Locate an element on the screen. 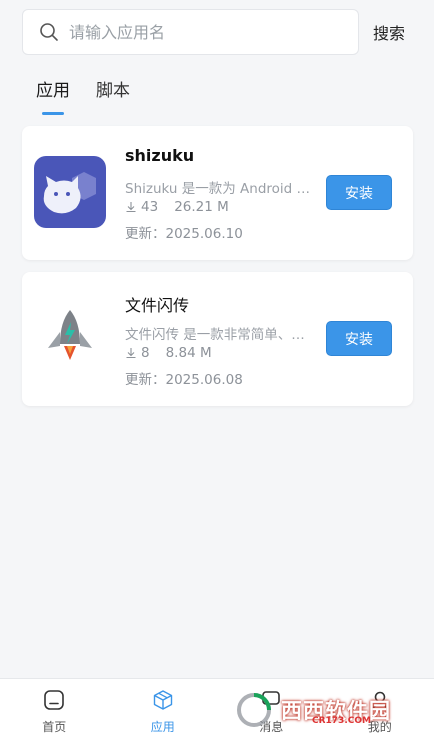 Image resolution: width=434 pixels, height=739 pixels. app-meta: 8 8.84 M is located at coordinates (168, 353).